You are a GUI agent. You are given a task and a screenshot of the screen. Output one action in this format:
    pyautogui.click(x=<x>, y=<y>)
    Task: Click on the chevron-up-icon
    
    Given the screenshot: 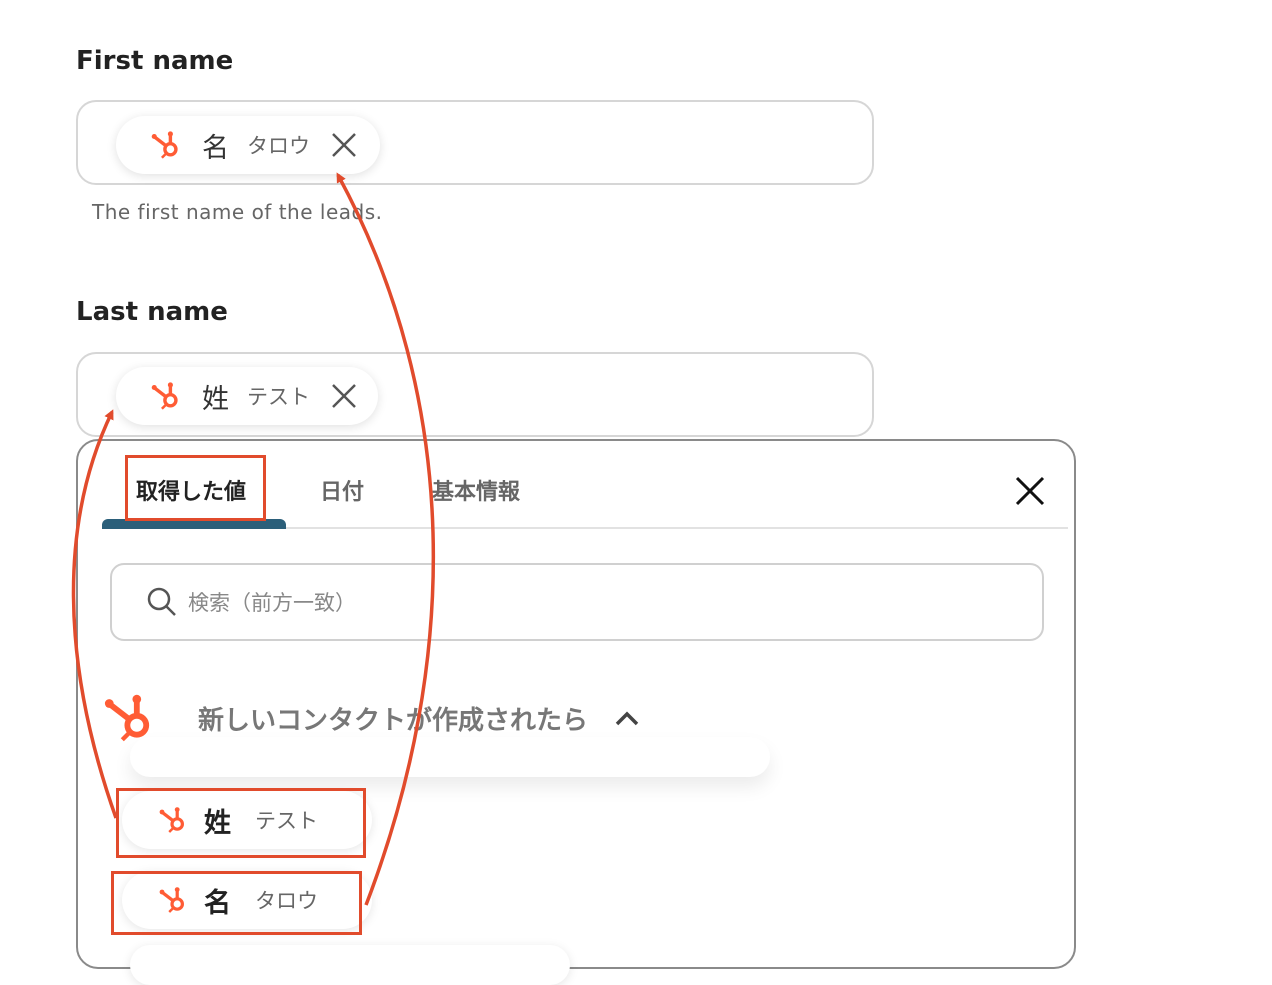 What is the action you would take?
    pyautogui.click(x=627, y=718)
    